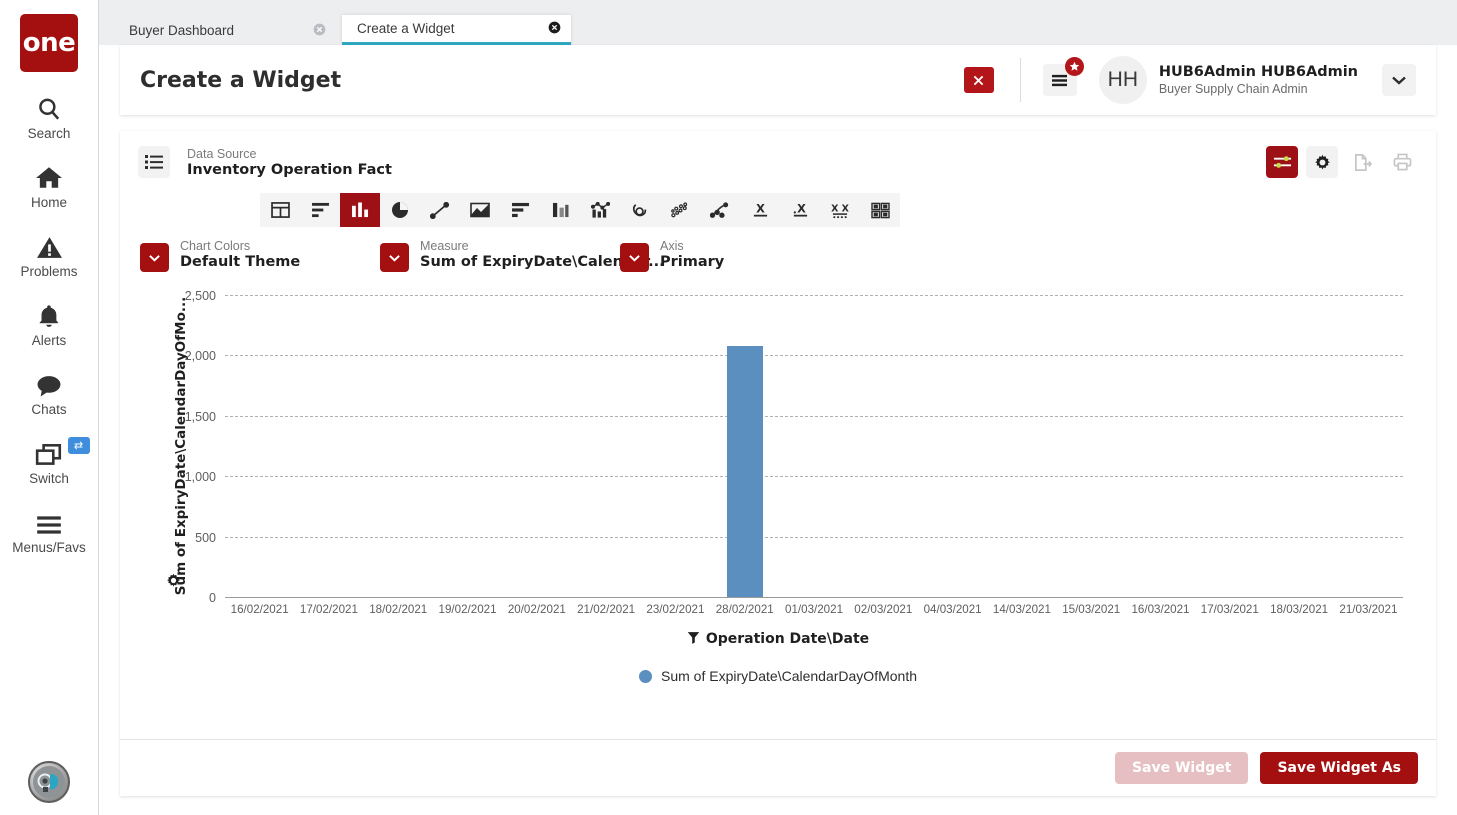 The image size is (1457, 815). I want to click on data-source-text: Data Source Inventory Operation Fact, so click(289, 162).